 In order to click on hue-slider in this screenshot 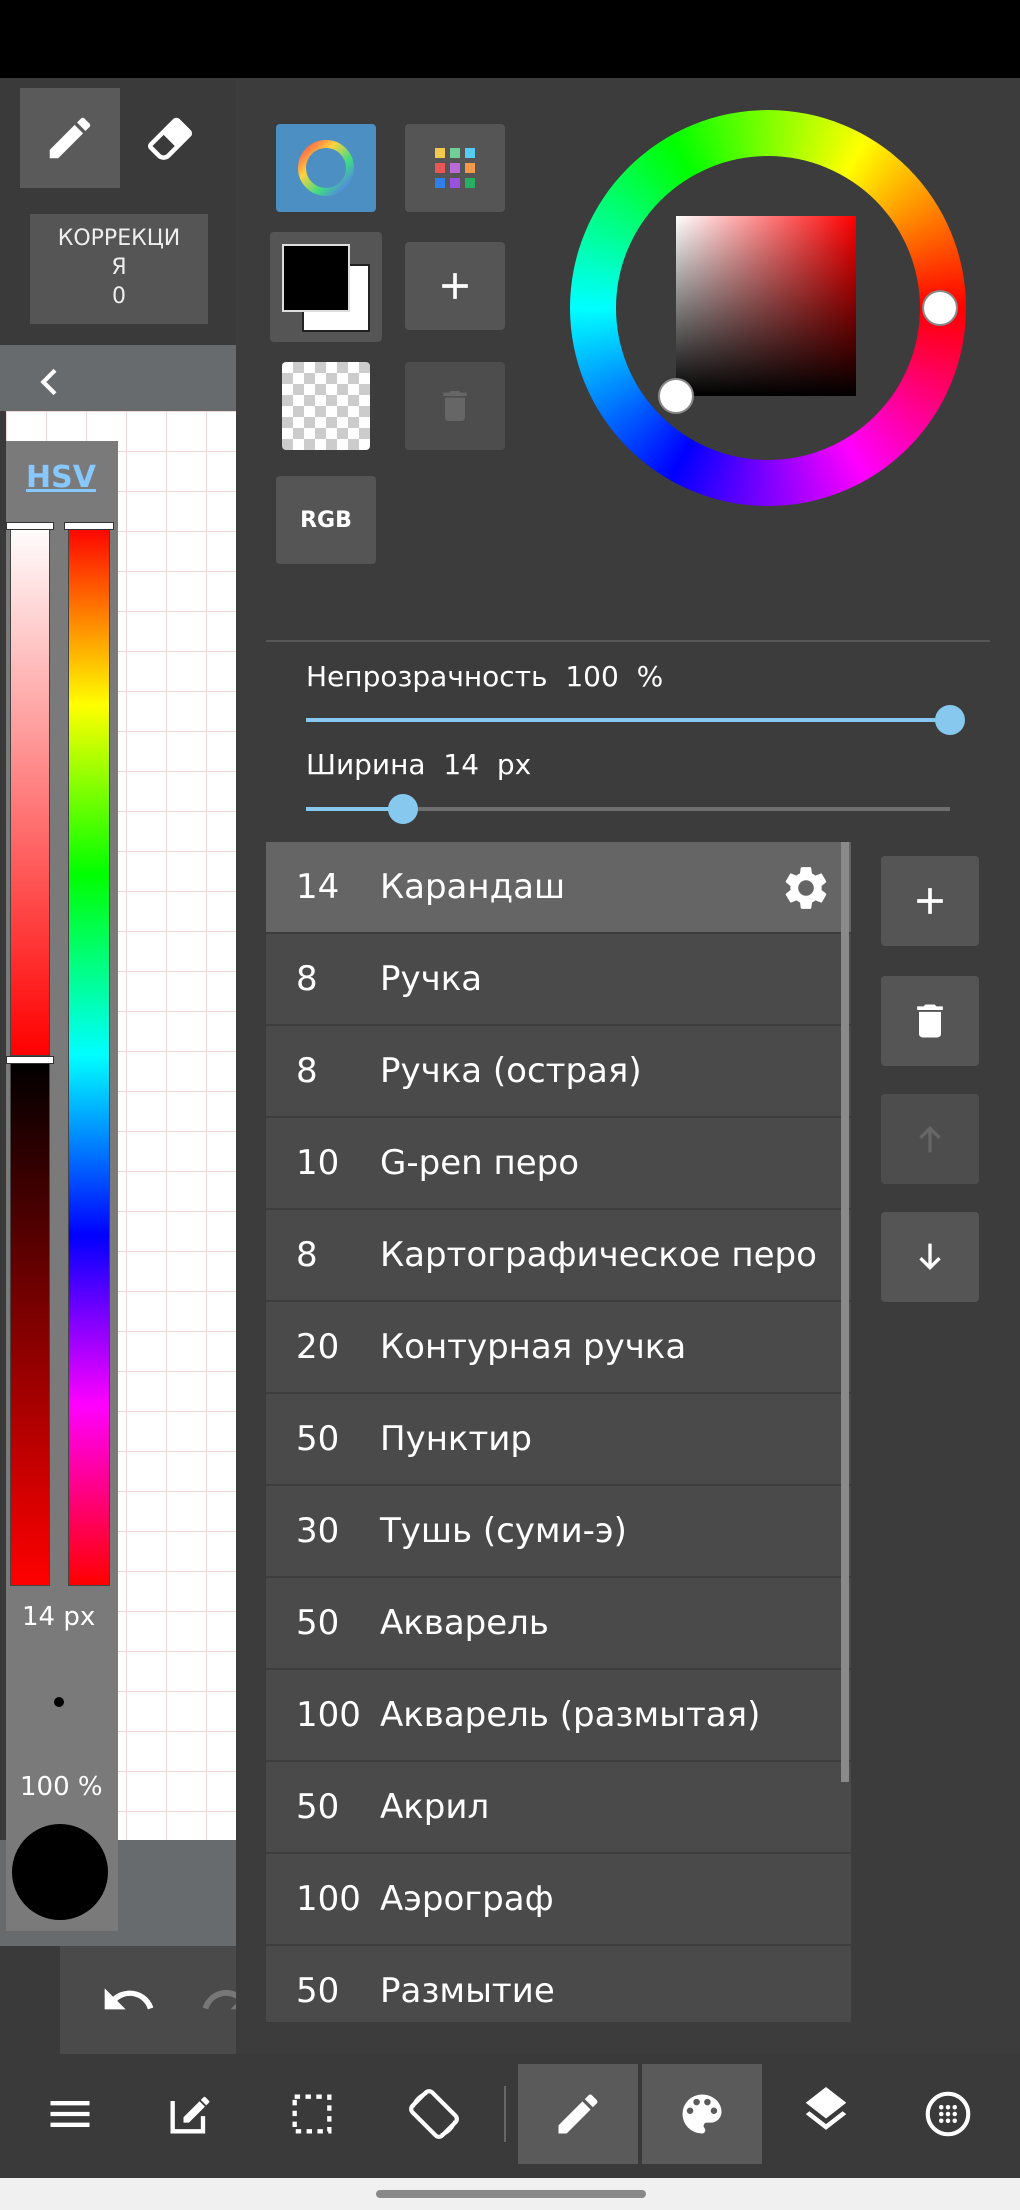, I will do `click(89, 1055)`.